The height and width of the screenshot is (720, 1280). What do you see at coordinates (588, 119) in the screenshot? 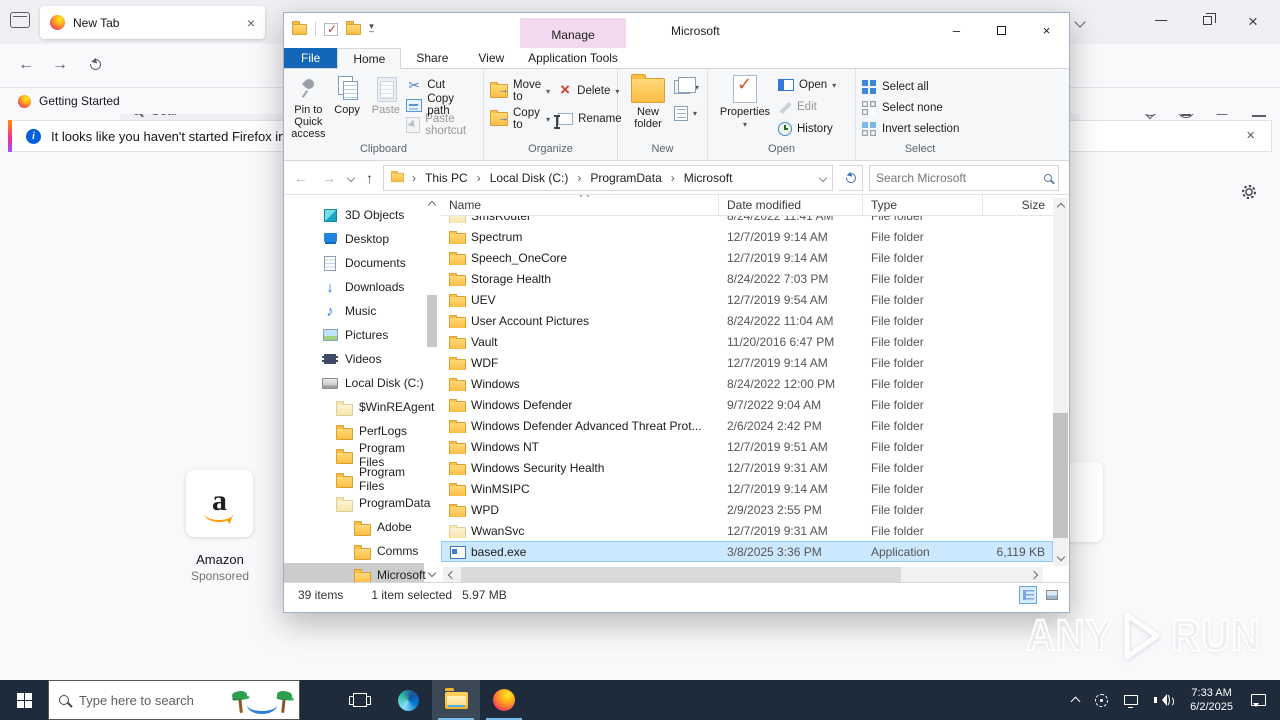
I see `rename-button: Rename` at bounding box center [588, 119].